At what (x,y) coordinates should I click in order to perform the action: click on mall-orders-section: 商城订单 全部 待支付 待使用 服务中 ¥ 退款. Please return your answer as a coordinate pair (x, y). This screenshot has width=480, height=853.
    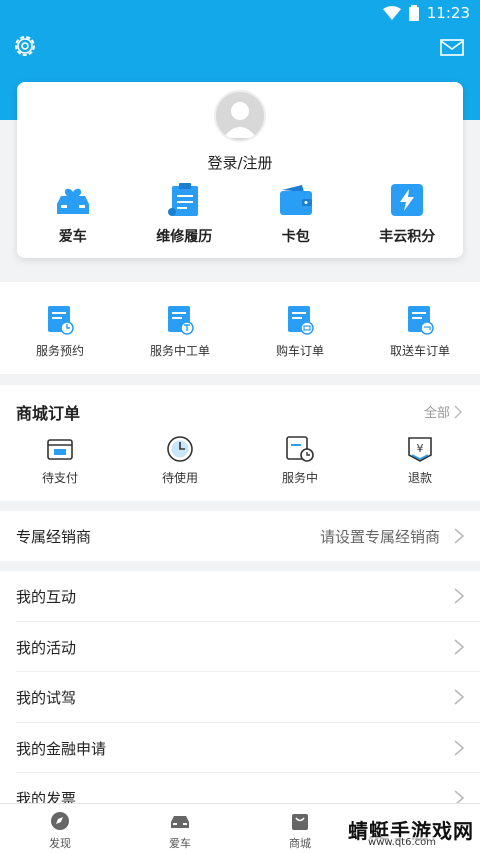
    Looking at the image, I should click on (240, 443).